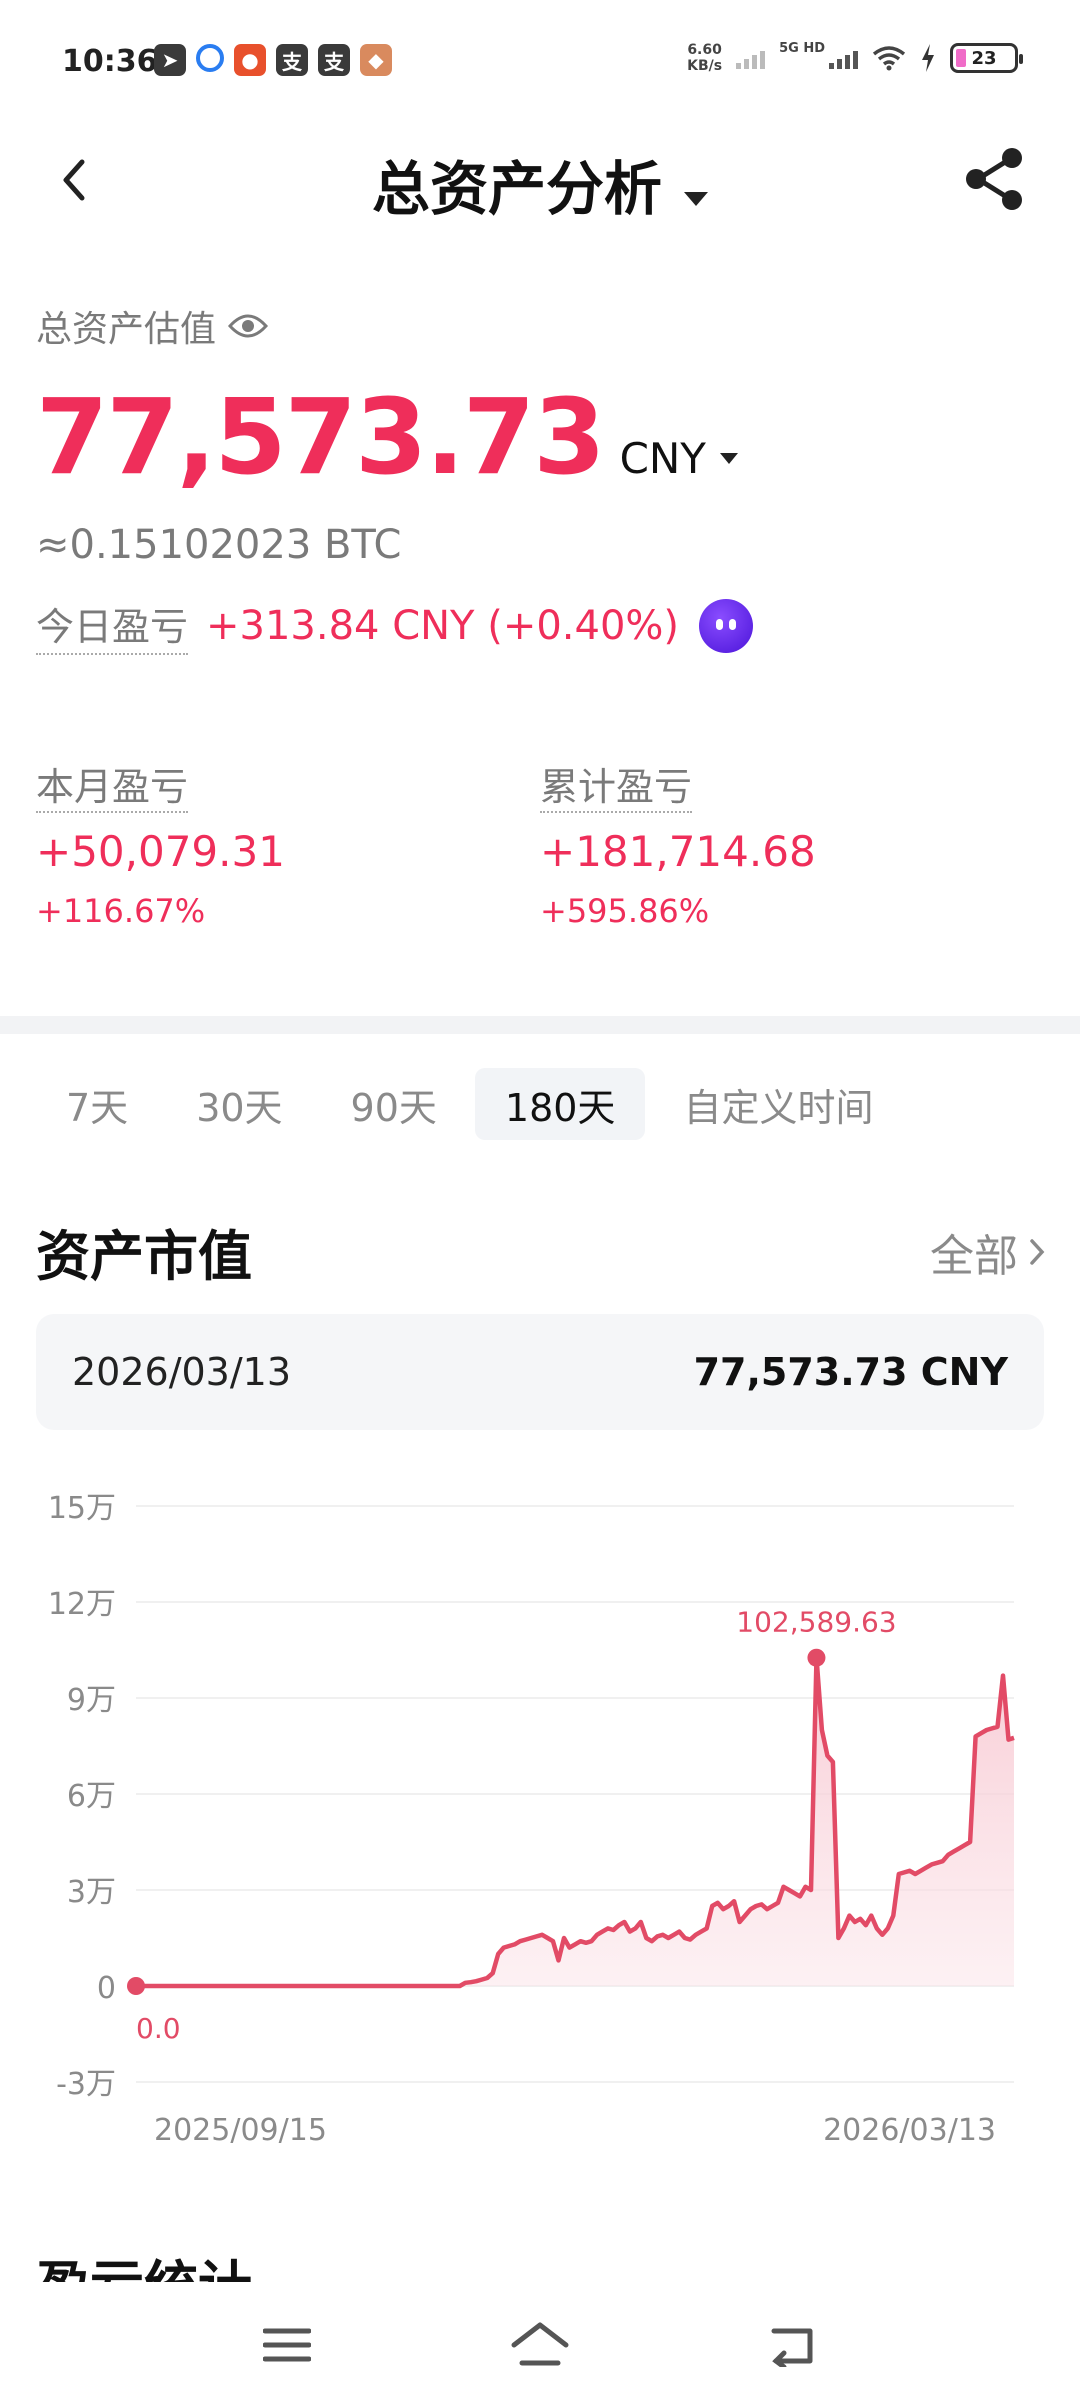 This screenshot has width=1080, height=2408. What do you see at coordinates (250, 60) in the screenshot?
I see `taobao-app-icon: ●` at bounding box center [250, 60].